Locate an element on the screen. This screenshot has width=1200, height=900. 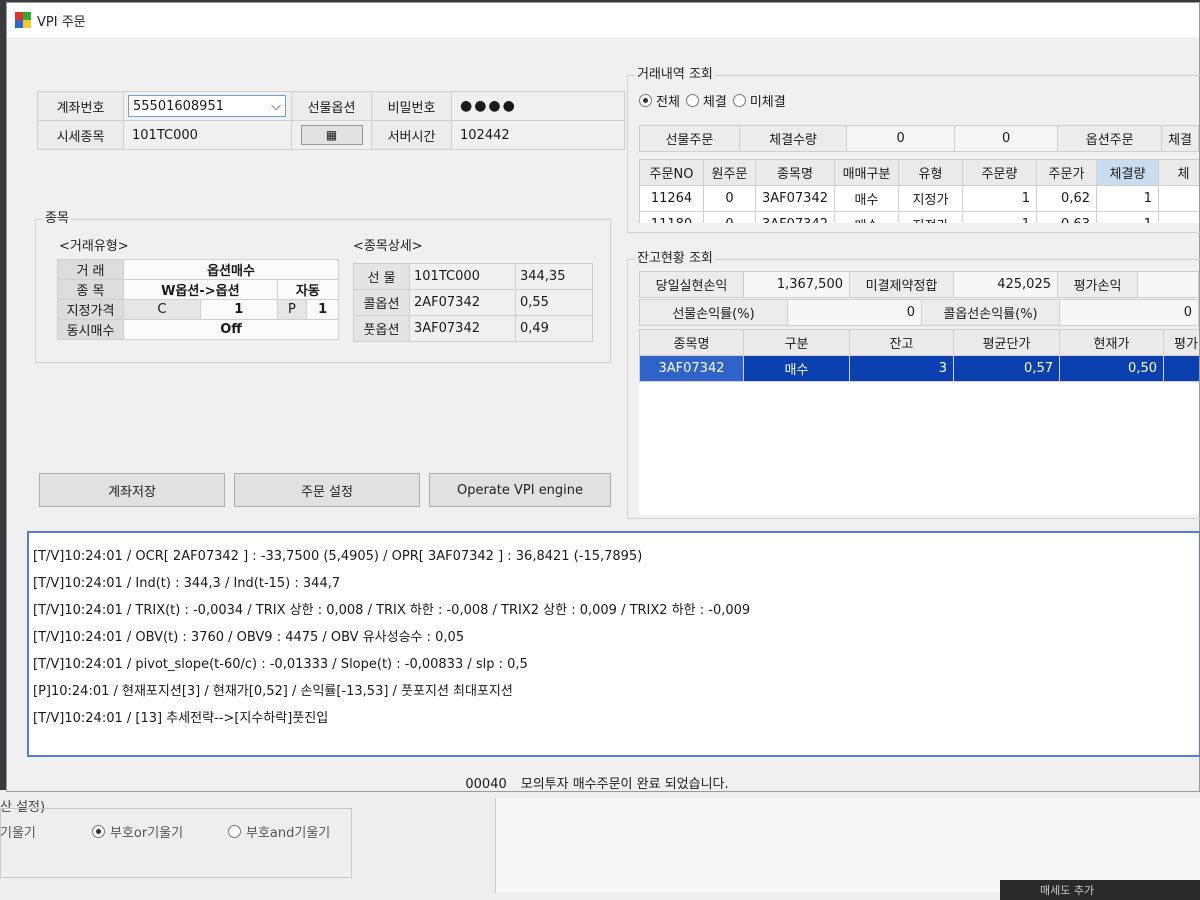
filled-qty-label: 체결수량 is located at coordinates (793, 138).